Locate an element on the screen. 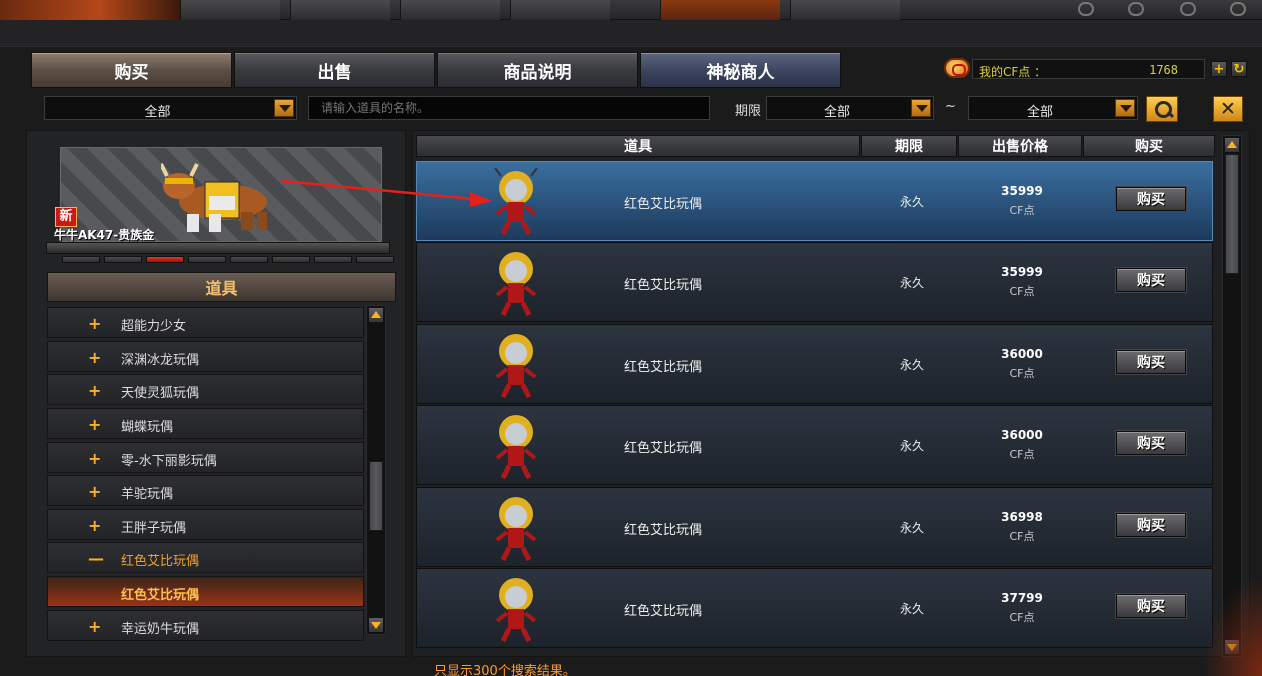 This screenshot has width=1262, height=676. showcase-pager is located at coordinates (228, 260).